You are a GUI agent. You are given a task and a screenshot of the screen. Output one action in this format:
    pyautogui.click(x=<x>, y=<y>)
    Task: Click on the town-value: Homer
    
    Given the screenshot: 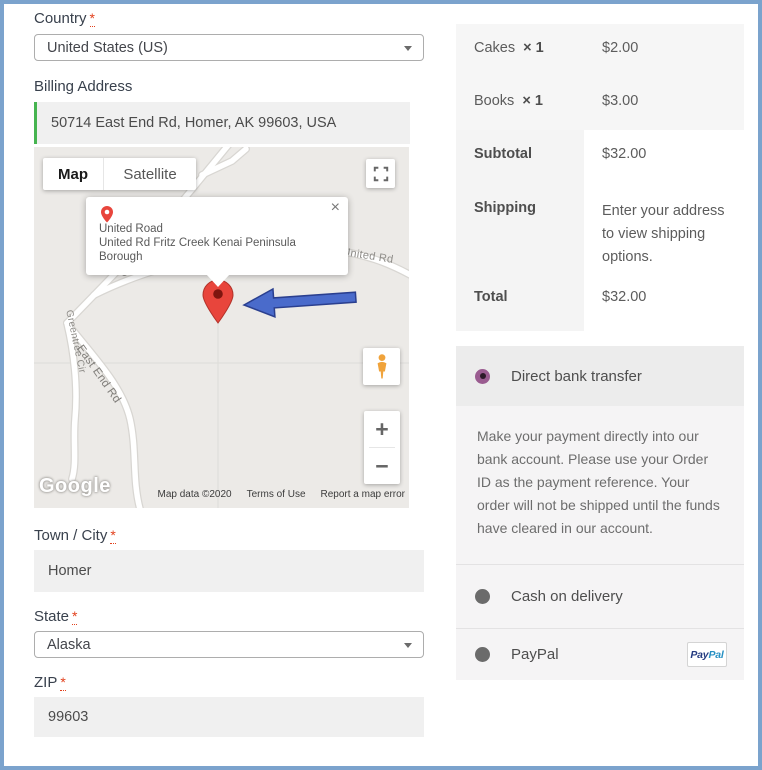 What is the action you would take?
    pyautogui.click(x=70, y=571)
    